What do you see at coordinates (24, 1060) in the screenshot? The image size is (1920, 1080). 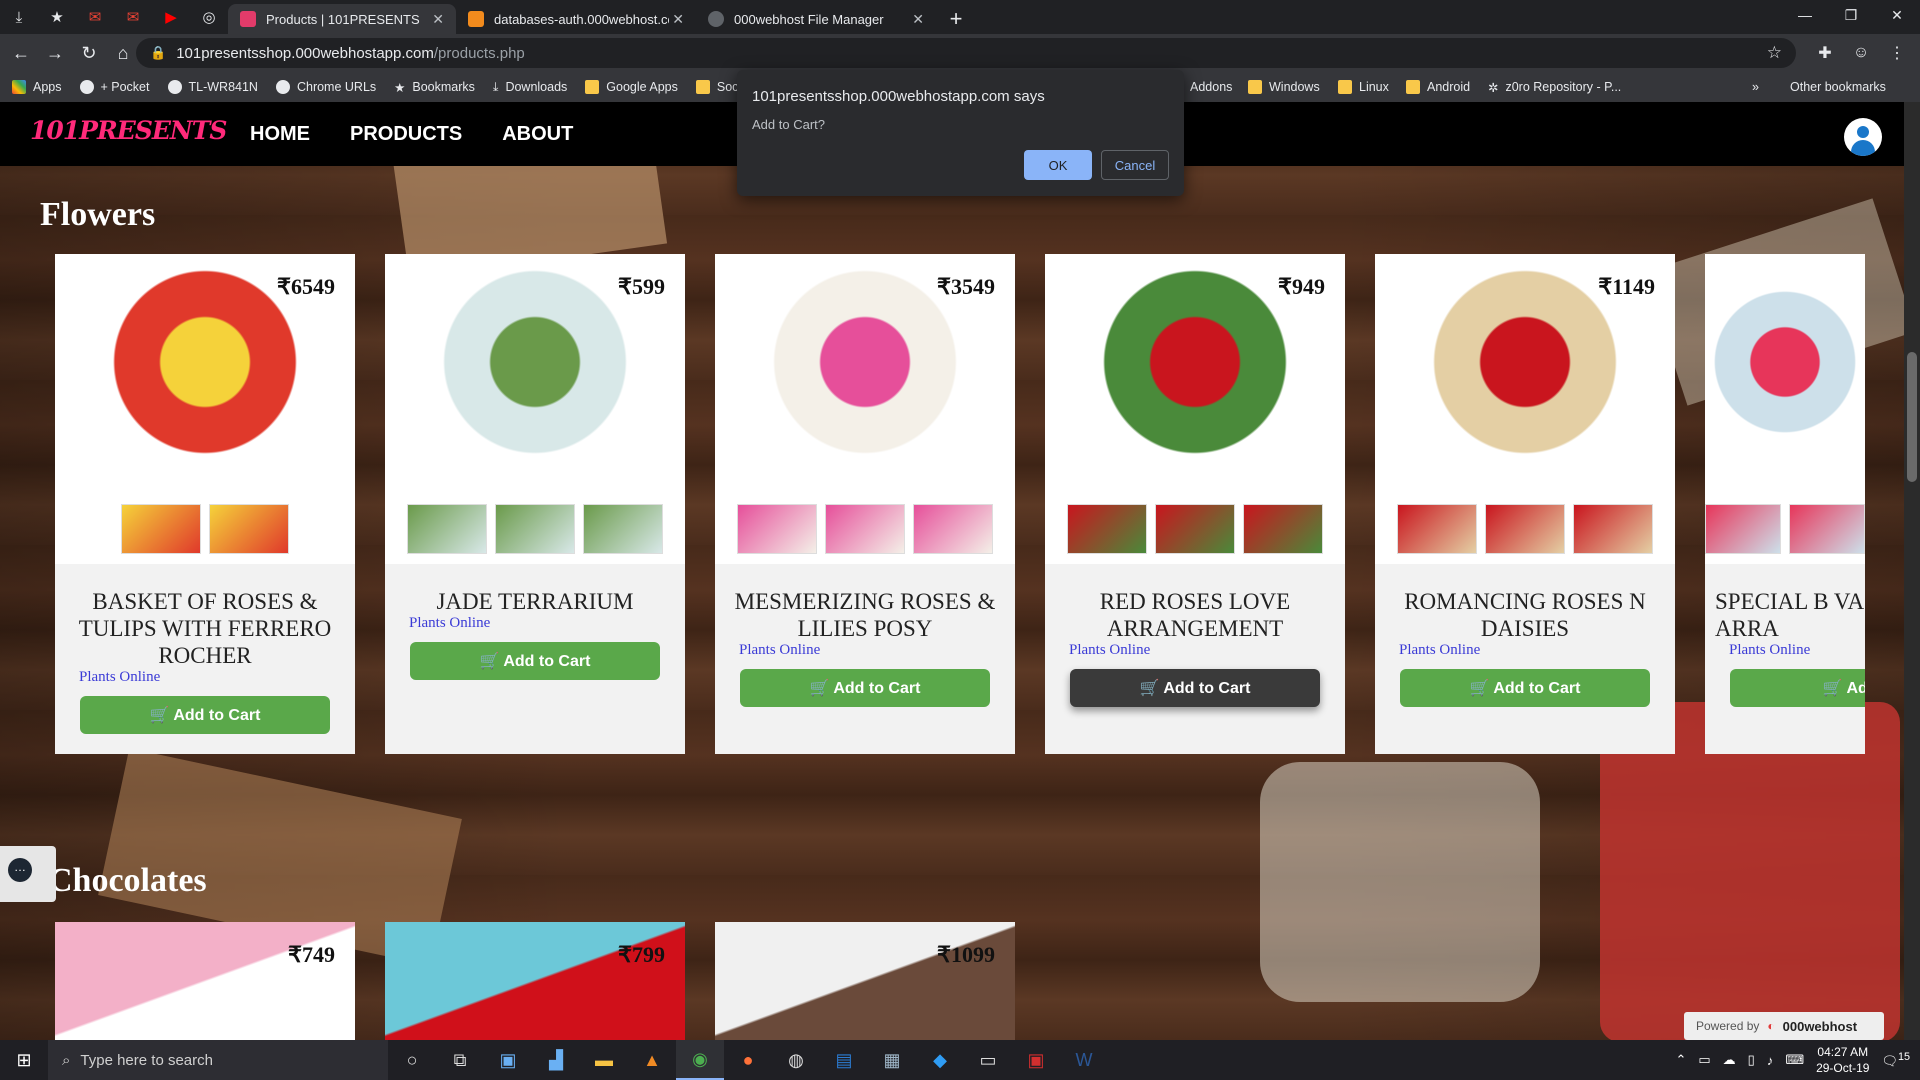 I see `windows-start-icon: ⊞` at bounding box center [24, 1060].